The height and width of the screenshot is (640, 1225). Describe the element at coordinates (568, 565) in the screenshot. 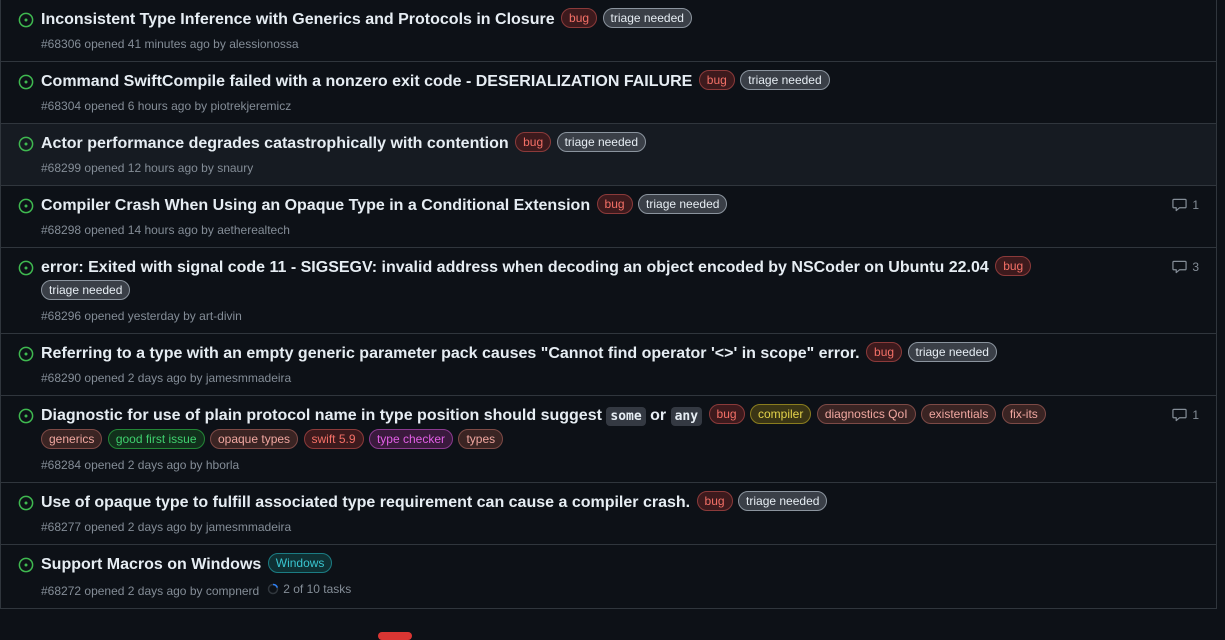

I see `issue-title-line: Support Macros on Windows Windows` at that location.